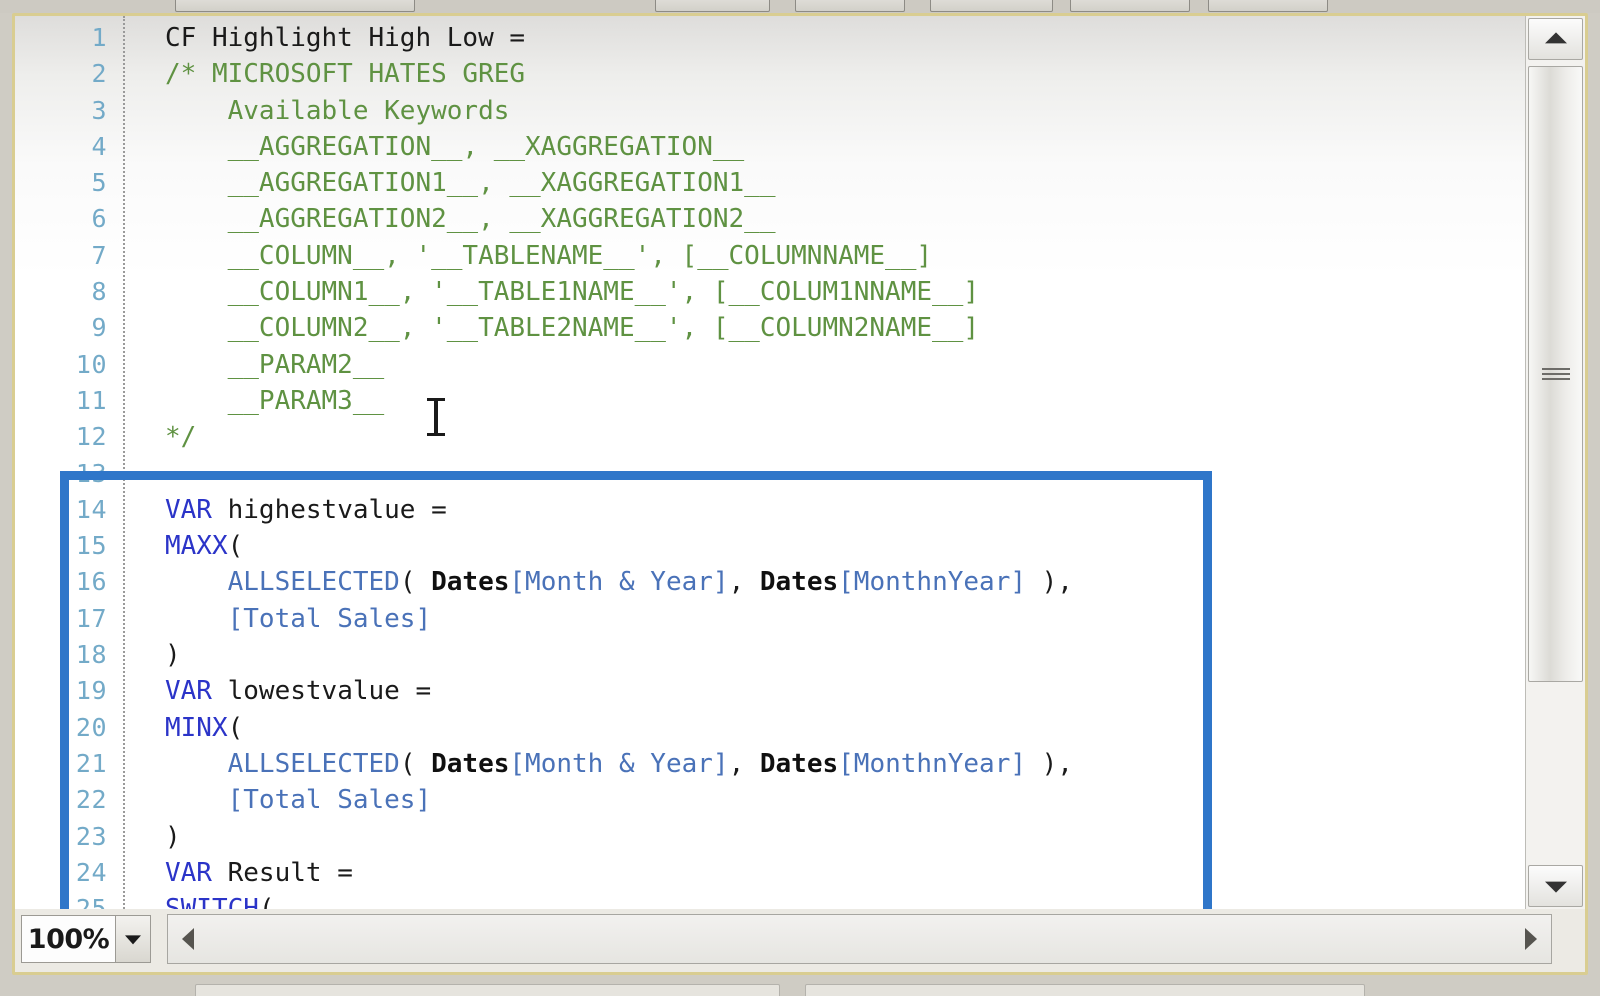 The width and height of the screenshot is (1600, 996). I want to click on code-line: 2 /* MICROSOFT HATES GREG, so click(770, 74).